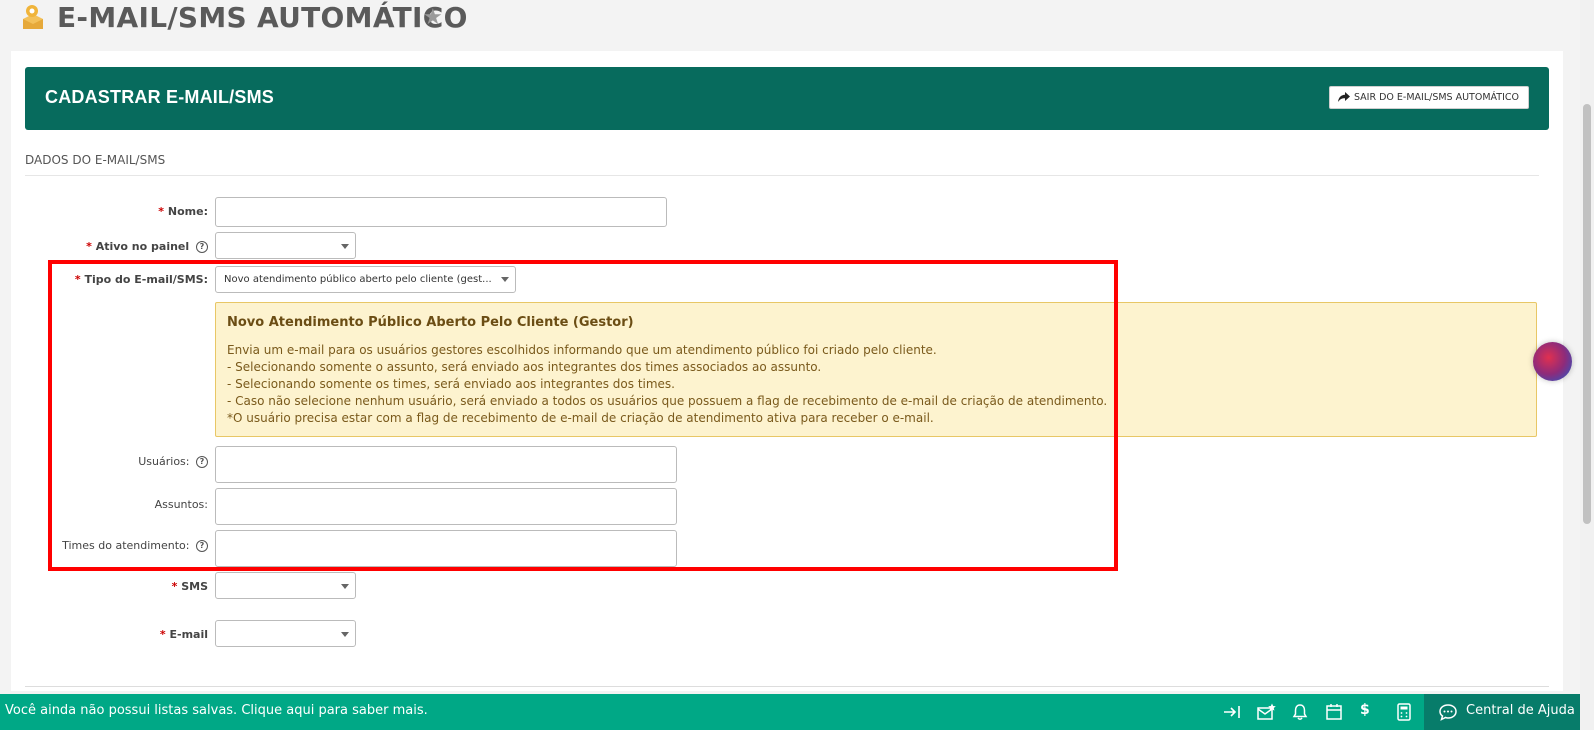 The width and height of the screenshot is (1594, 730). What do you see at coordinates (159, 97) in the screenshot?
I see `panel-title: CADASTRAR E-MAIL/SMS` at bounding box center [159, 97].